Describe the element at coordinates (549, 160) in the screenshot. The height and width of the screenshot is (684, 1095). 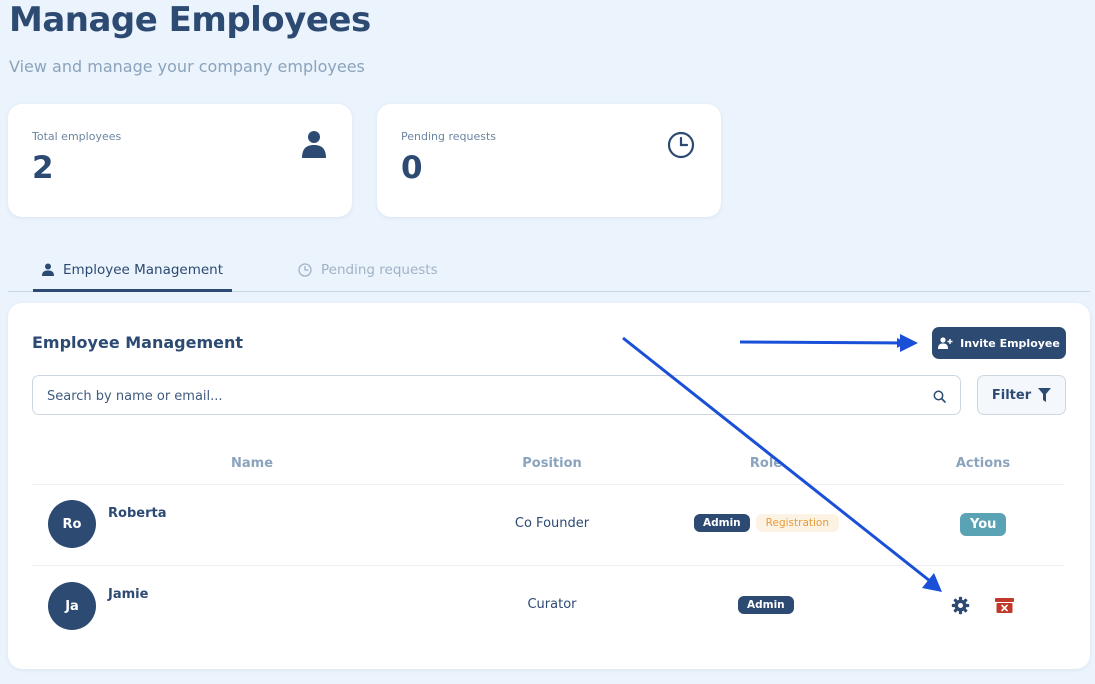
I see `pending-requests-card: Pending requests 0` at that location.